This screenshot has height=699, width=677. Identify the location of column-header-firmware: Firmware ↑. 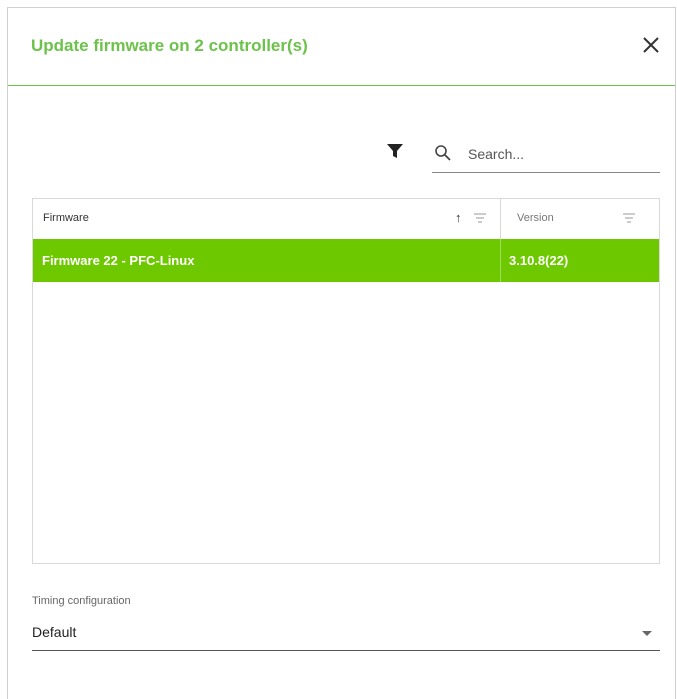
(267, 219).